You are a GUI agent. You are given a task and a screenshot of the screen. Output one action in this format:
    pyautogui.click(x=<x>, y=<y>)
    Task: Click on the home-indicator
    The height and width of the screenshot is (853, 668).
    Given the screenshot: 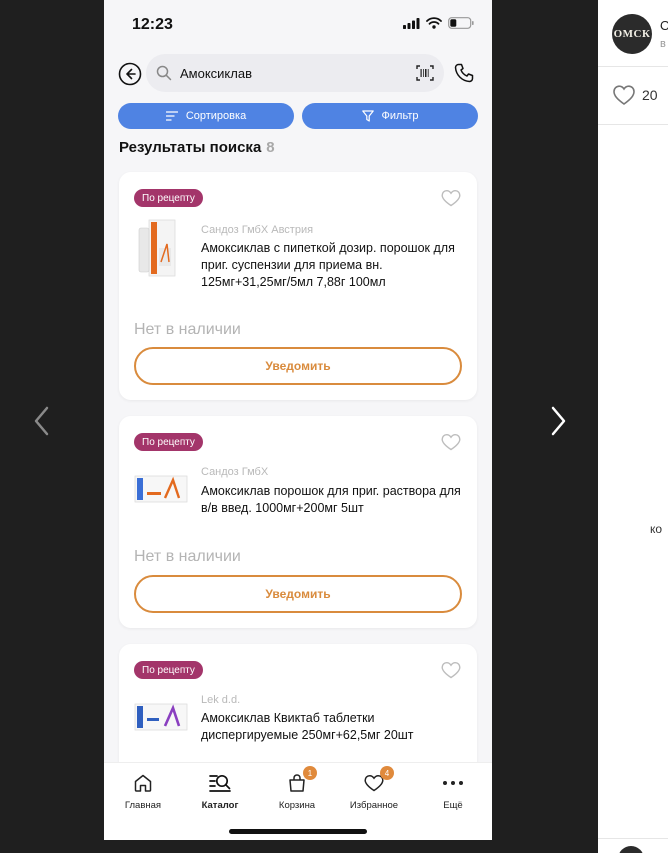 What is the action you would take?
    pyautogui.click(x=298, y=831)
    